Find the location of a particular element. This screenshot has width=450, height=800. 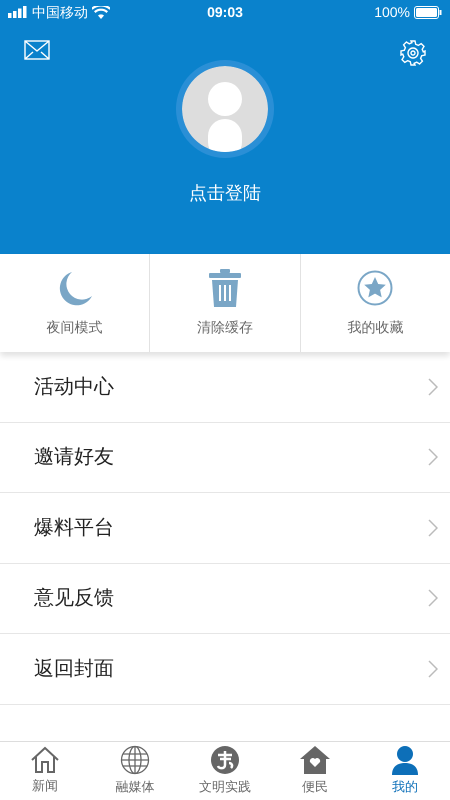

battery-icon is located at coordinates (428, 12).